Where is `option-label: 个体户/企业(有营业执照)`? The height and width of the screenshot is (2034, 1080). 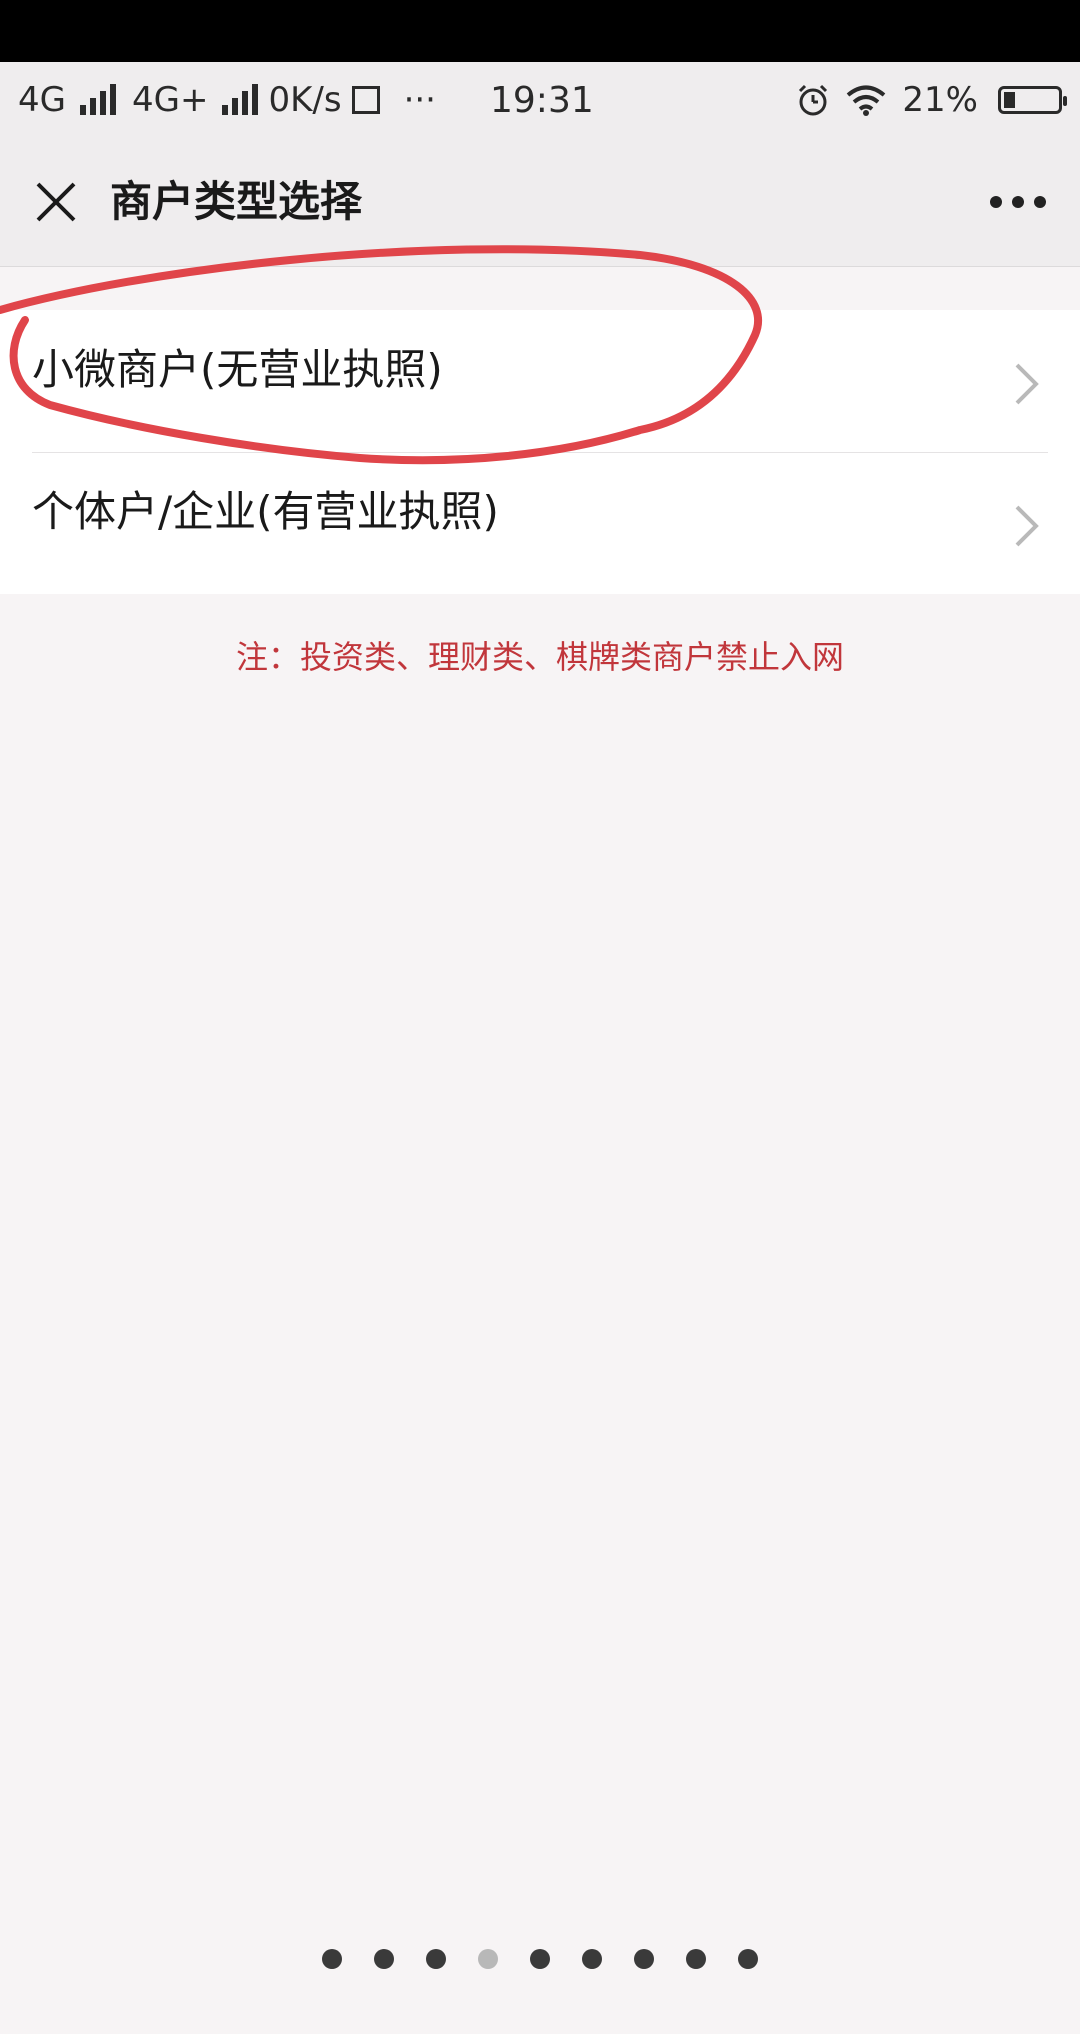 option-label: 个体户/企业(有营业执照) is located at coordinates (265, 511).